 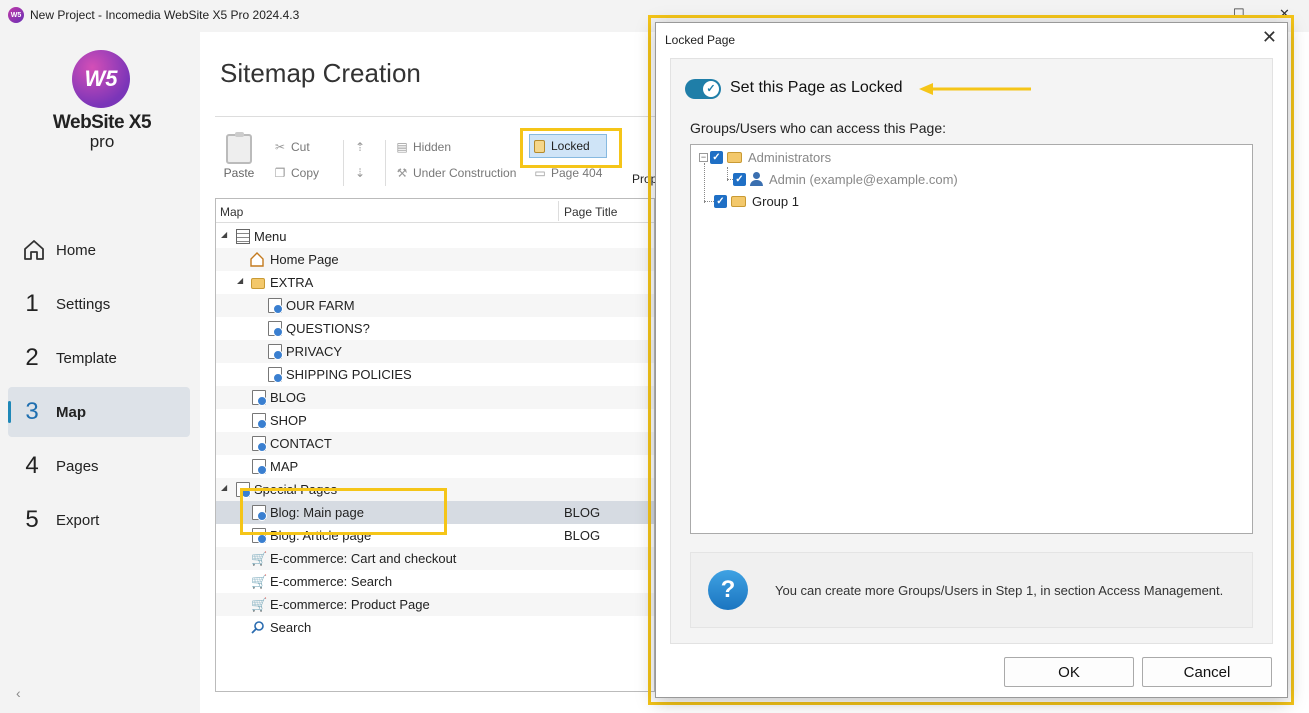 I want to click on shop-page-icon, so click(x=259, y=421).